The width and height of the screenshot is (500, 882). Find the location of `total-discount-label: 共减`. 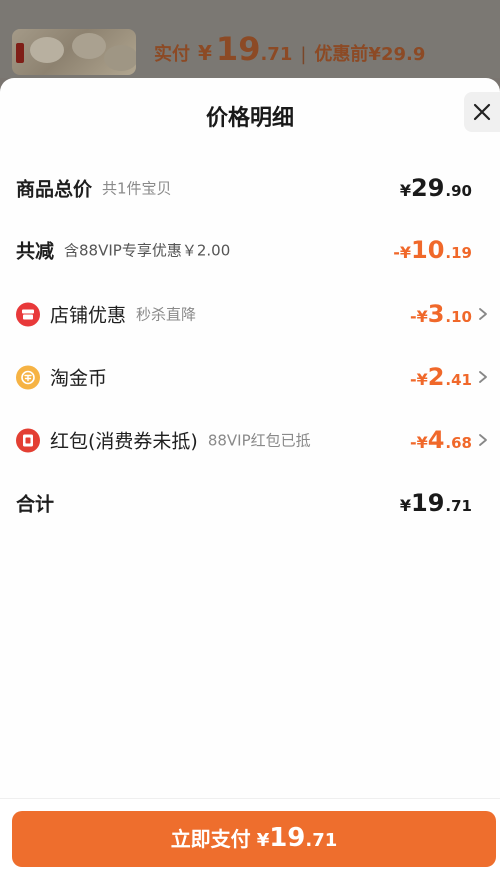

total-discount-label: 共减 is located at coordinates (35, 251).